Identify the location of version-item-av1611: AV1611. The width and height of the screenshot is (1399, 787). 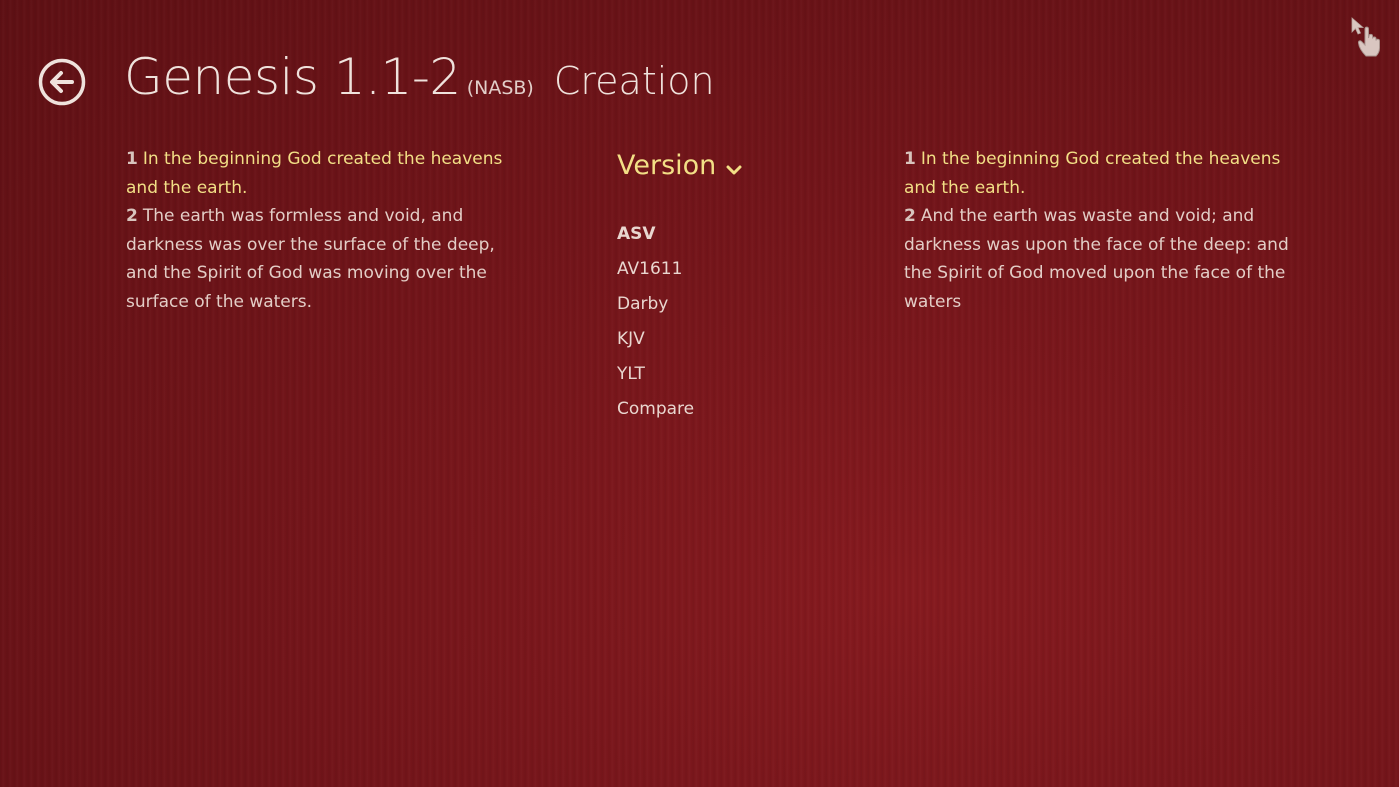
(717, 269).